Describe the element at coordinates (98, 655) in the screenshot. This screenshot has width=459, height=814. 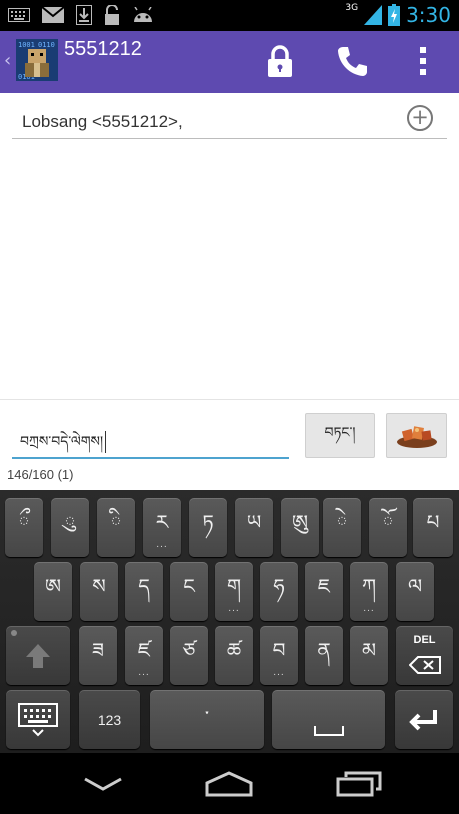
I see `key: ཟ` at that location.